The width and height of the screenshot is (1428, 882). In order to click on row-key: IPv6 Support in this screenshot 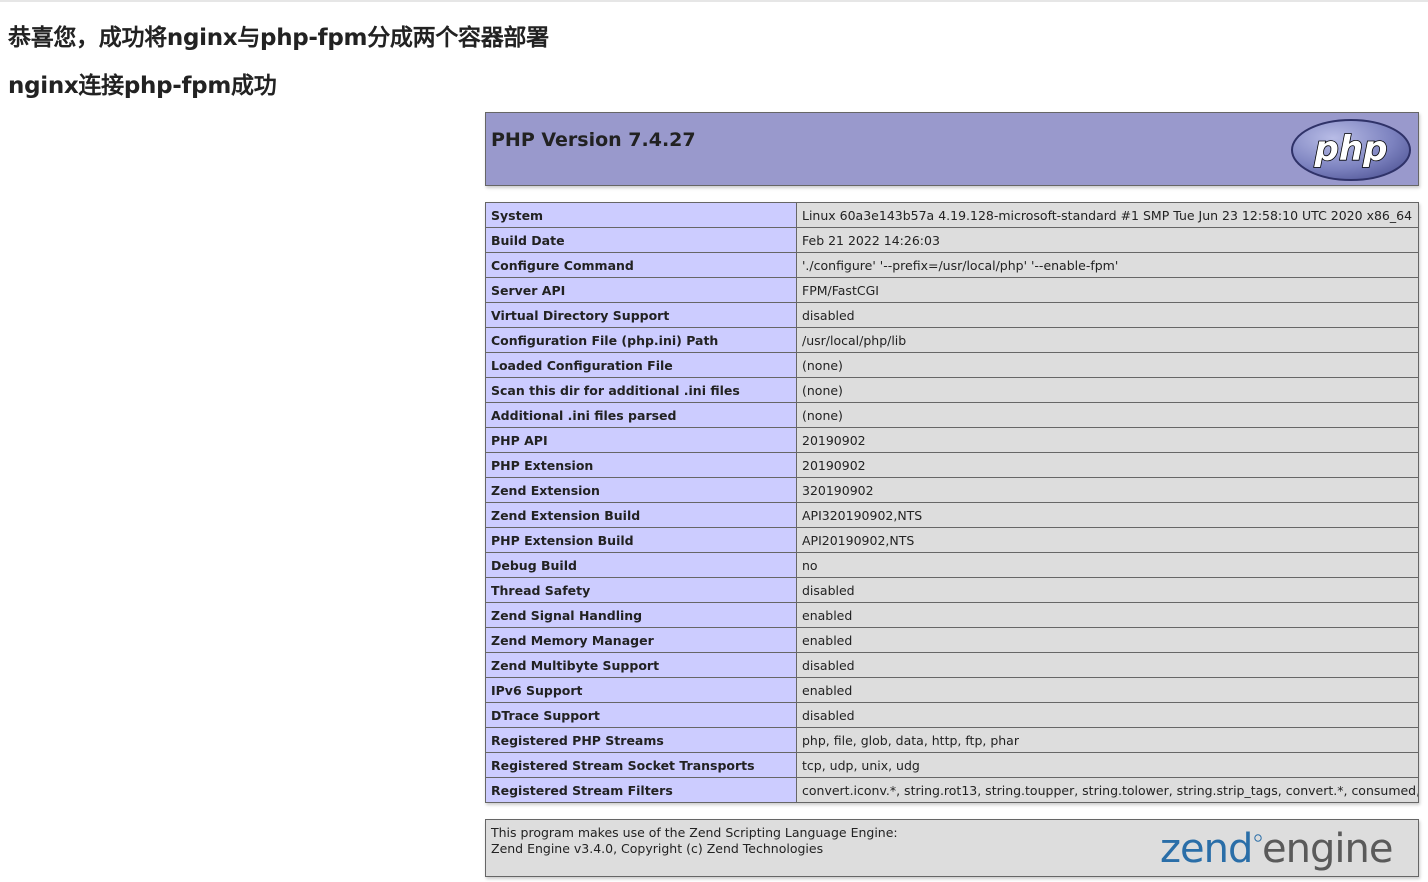, I will do `click(641, 690)`.